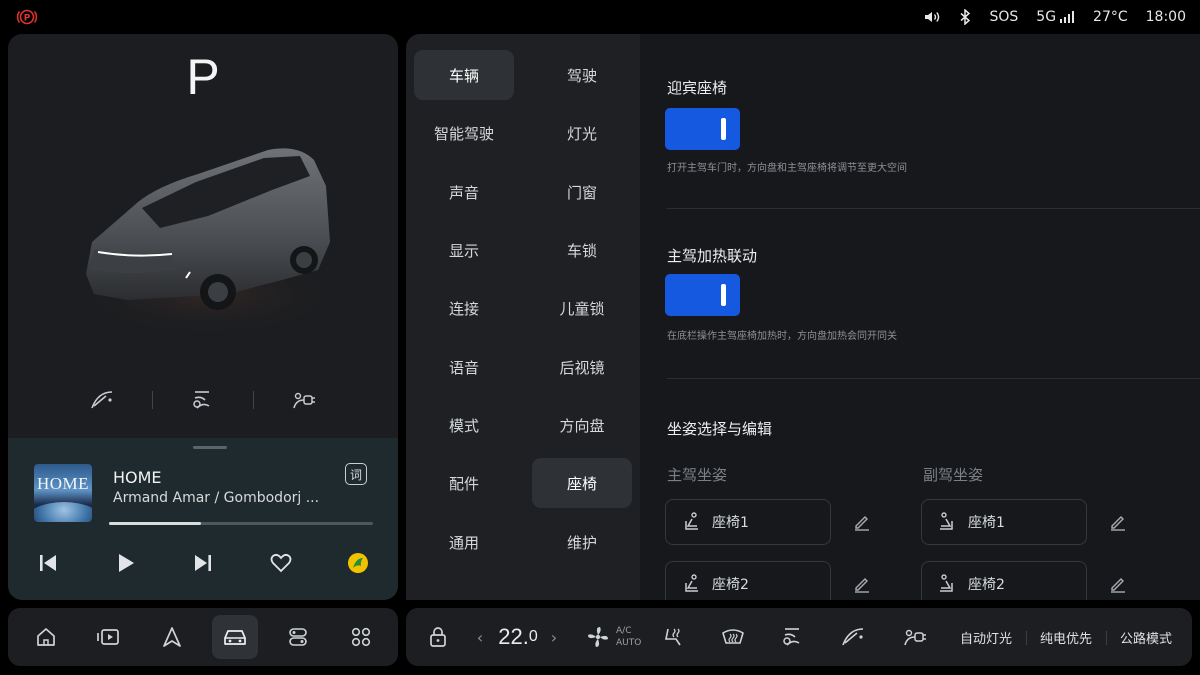 This screenshot has width=1200, height=675. What do you see at coordinates (208, 243) in the screenshot?
I see `car-model-image` at bounding box center [208, 243].